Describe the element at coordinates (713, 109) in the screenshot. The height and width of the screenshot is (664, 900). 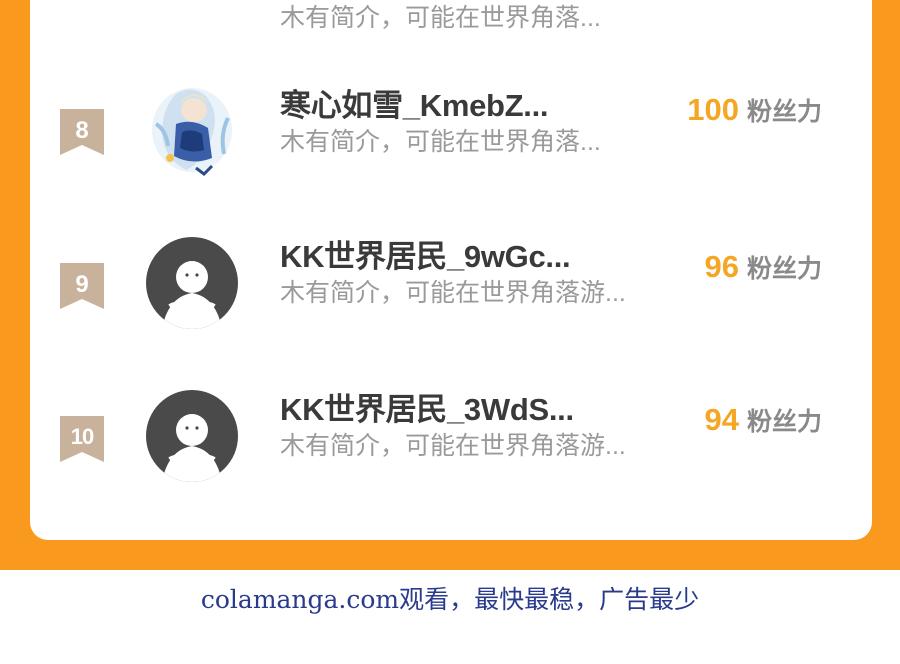
I see `fans-count: 100` at that location.